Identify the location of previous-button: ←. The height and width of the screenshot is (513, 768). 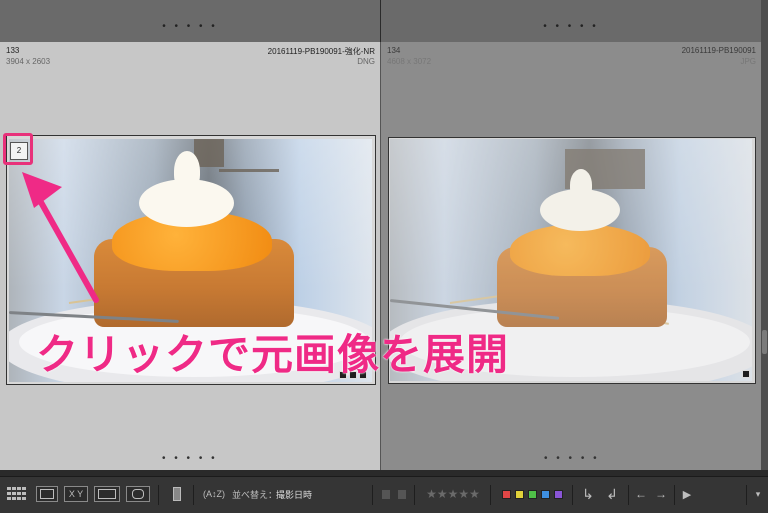
(641, 494).